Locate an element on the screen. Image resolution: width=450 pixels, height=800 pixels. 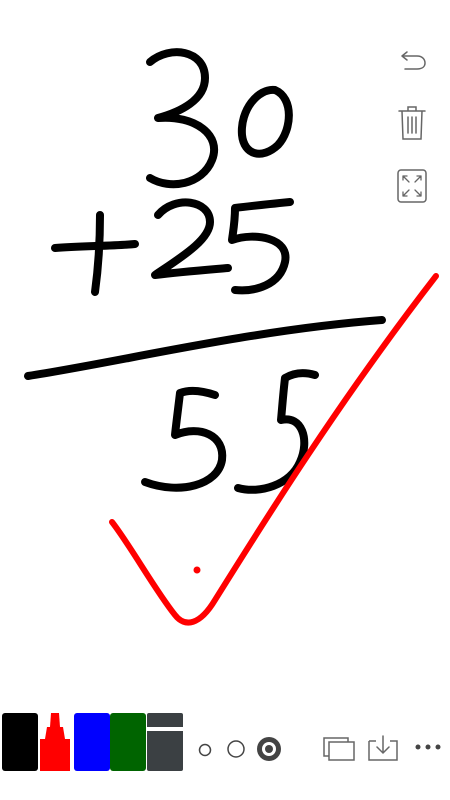
red-marker-button is located at coordinates (55, 744).